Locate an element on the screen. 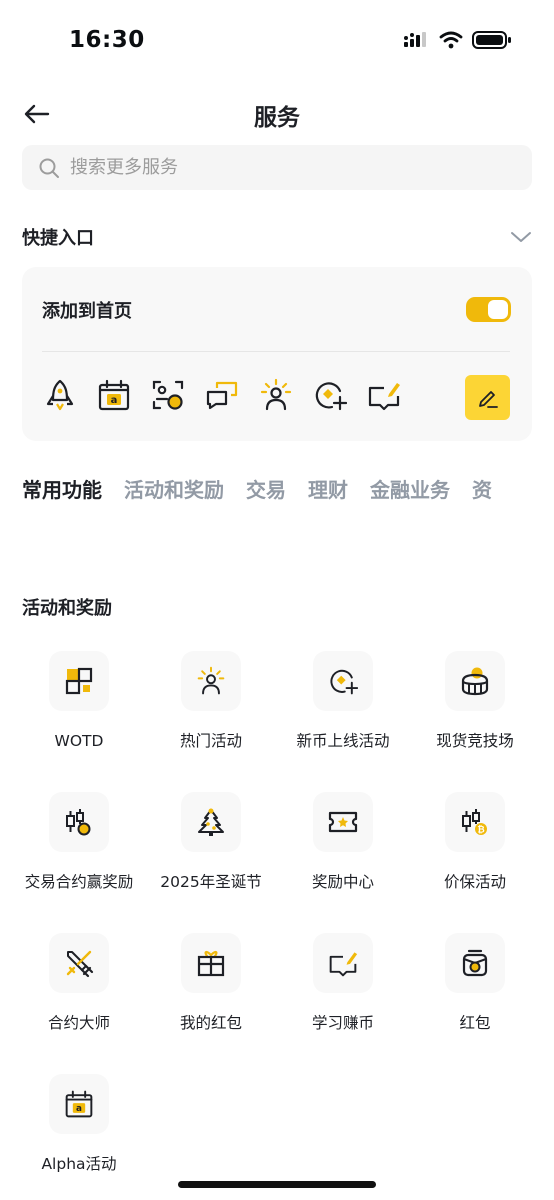 The image size is (554, 1200). service-item-my-red-packet: 我的红包 is located at coordinates (211, 983).